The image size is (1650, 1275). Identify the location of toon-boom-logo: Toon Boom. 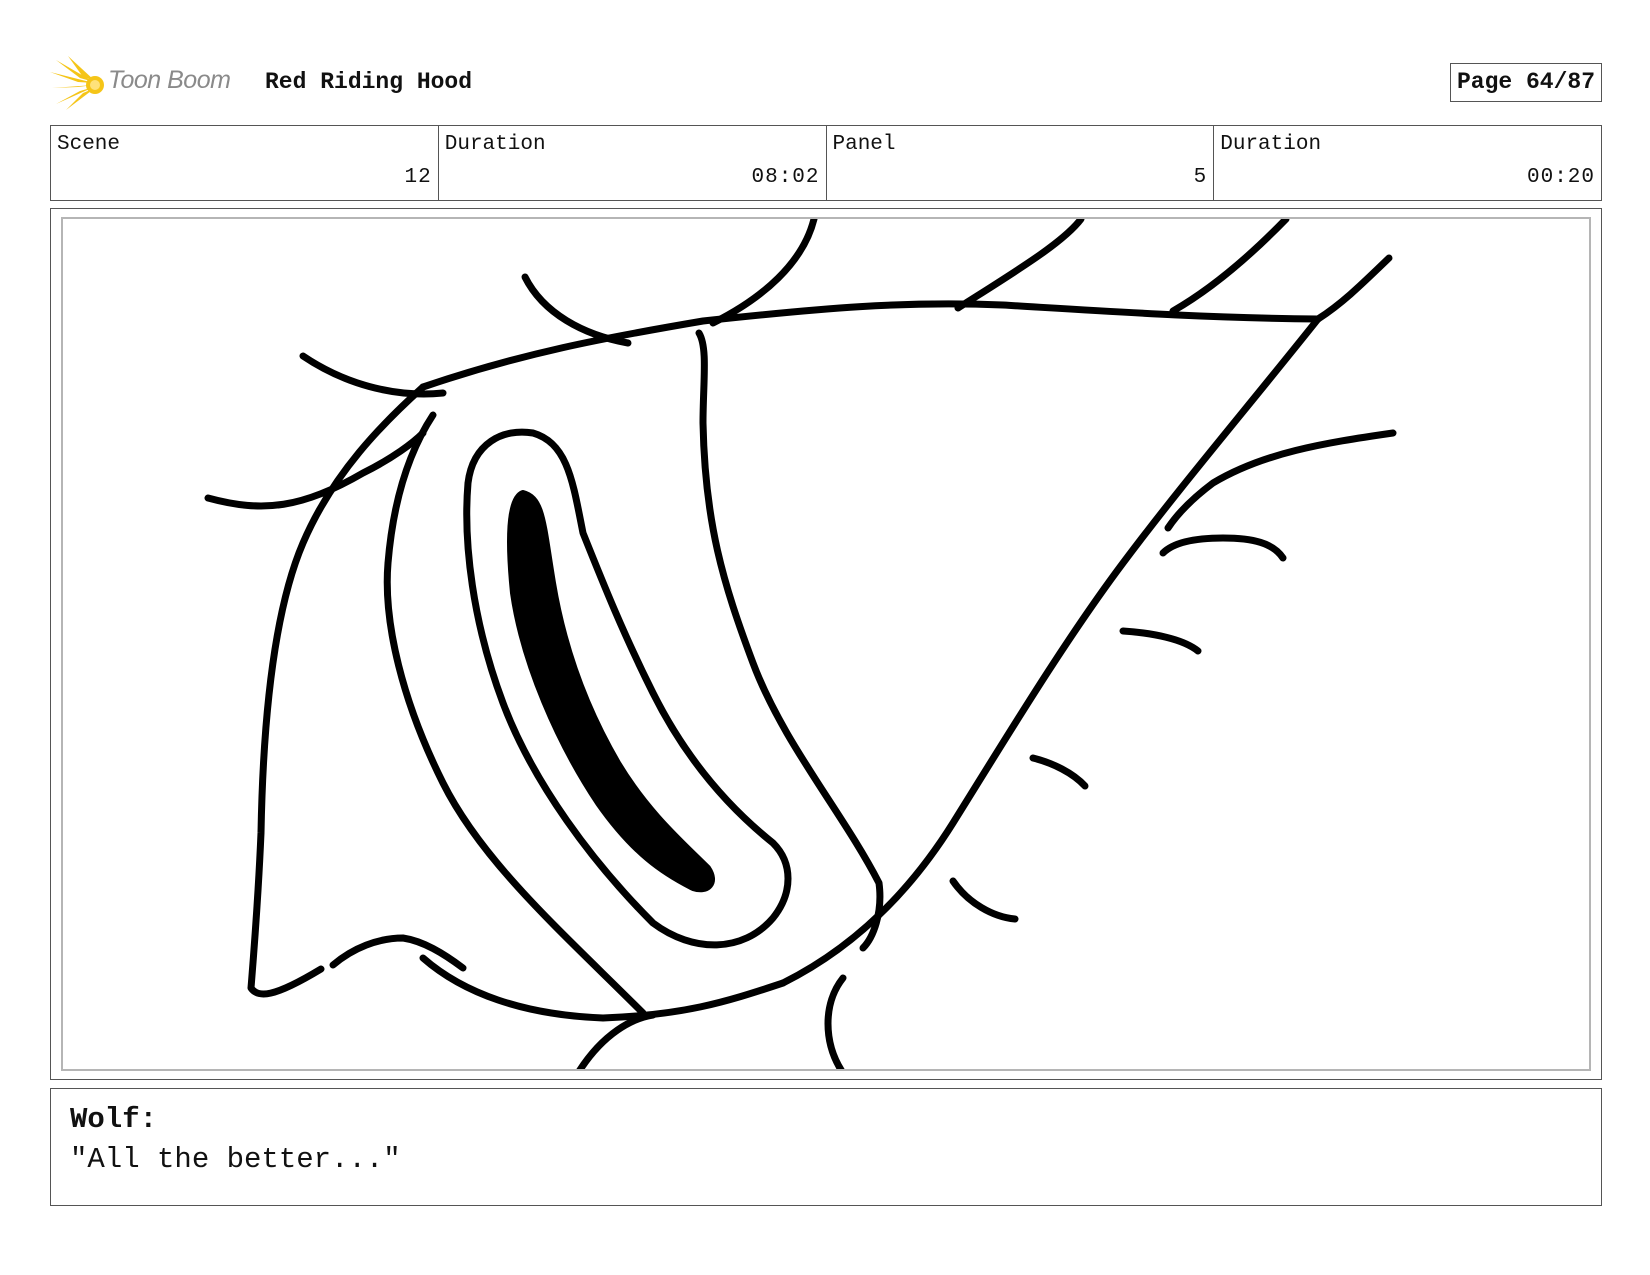
(150, 84).